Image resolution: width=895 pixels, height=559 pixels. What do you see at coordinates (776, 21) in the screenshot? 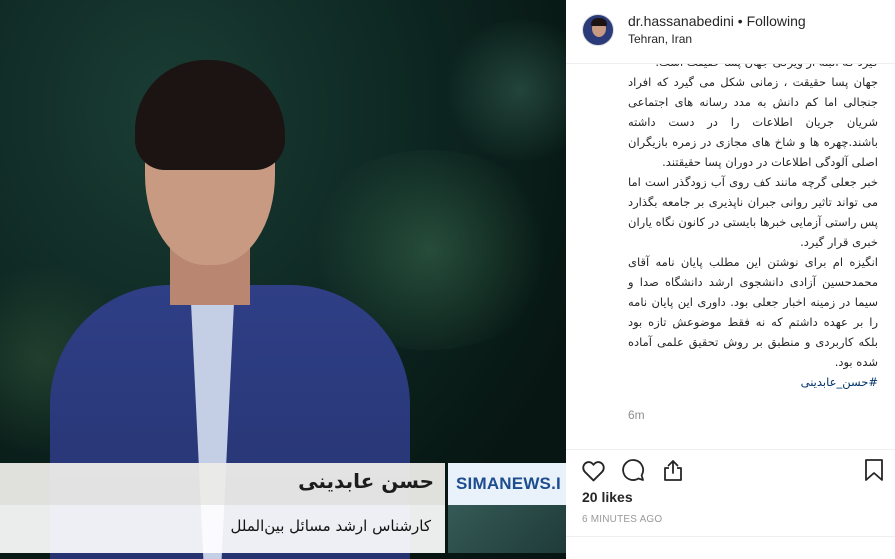
I see `following-button: Following` at bounding box center [776, 21].